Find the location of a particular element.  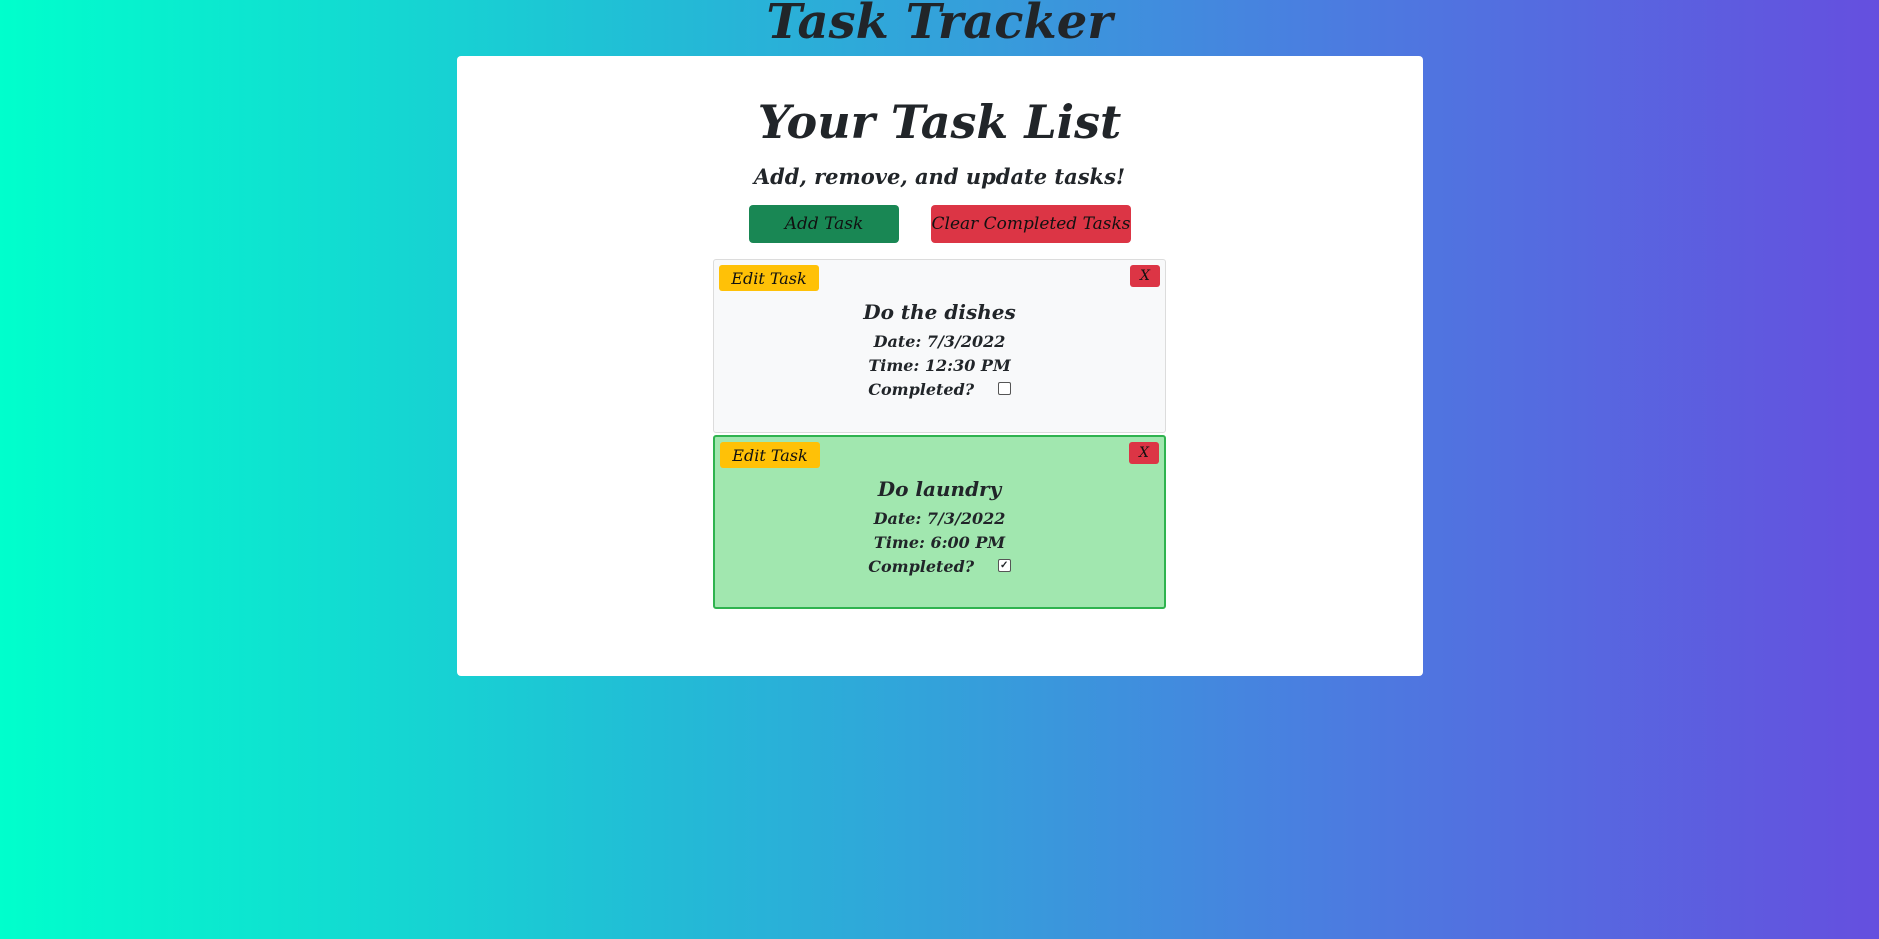

task-completed-row: Completed? ✓ is located at coordinates (939, 567).